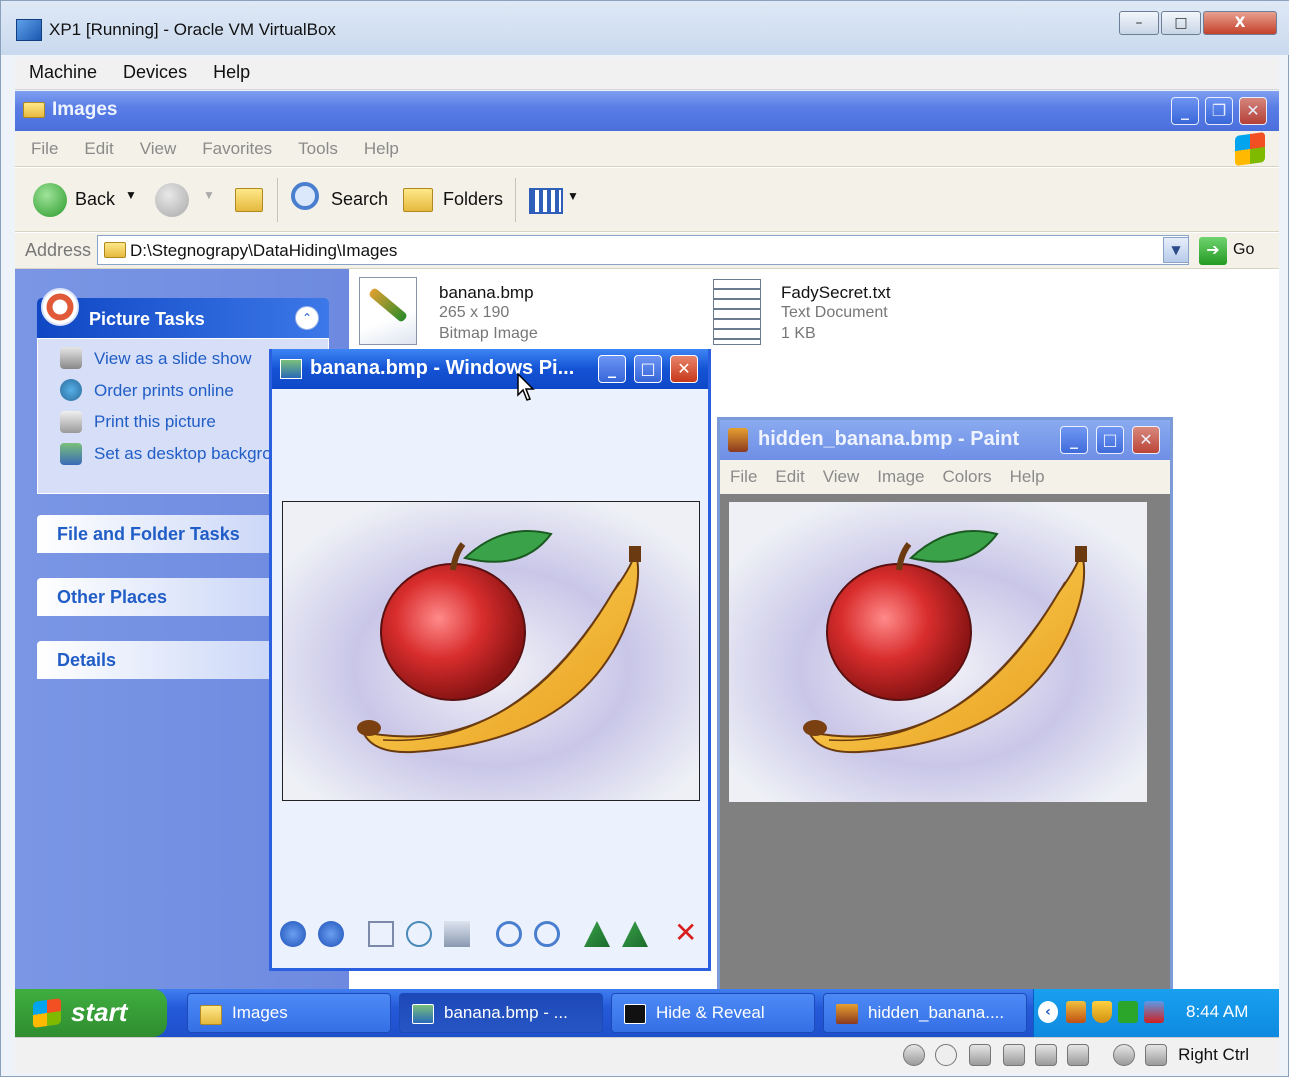  Describe the element at coordinates (95, 145) in the screenshot. I see `menu-edit: Edit` at that location.